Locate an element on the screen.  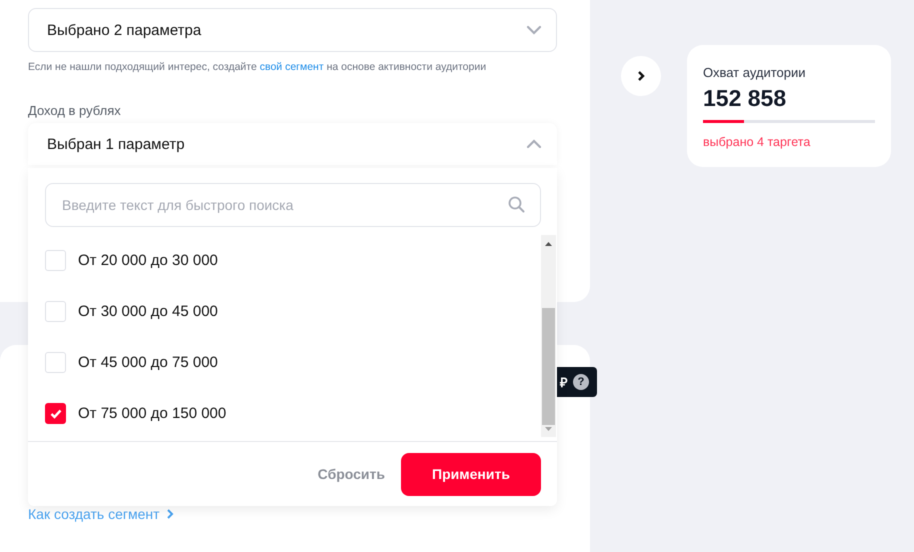
search-field: Введите текст для быстрого поиска is located at coordinates (293, 205).